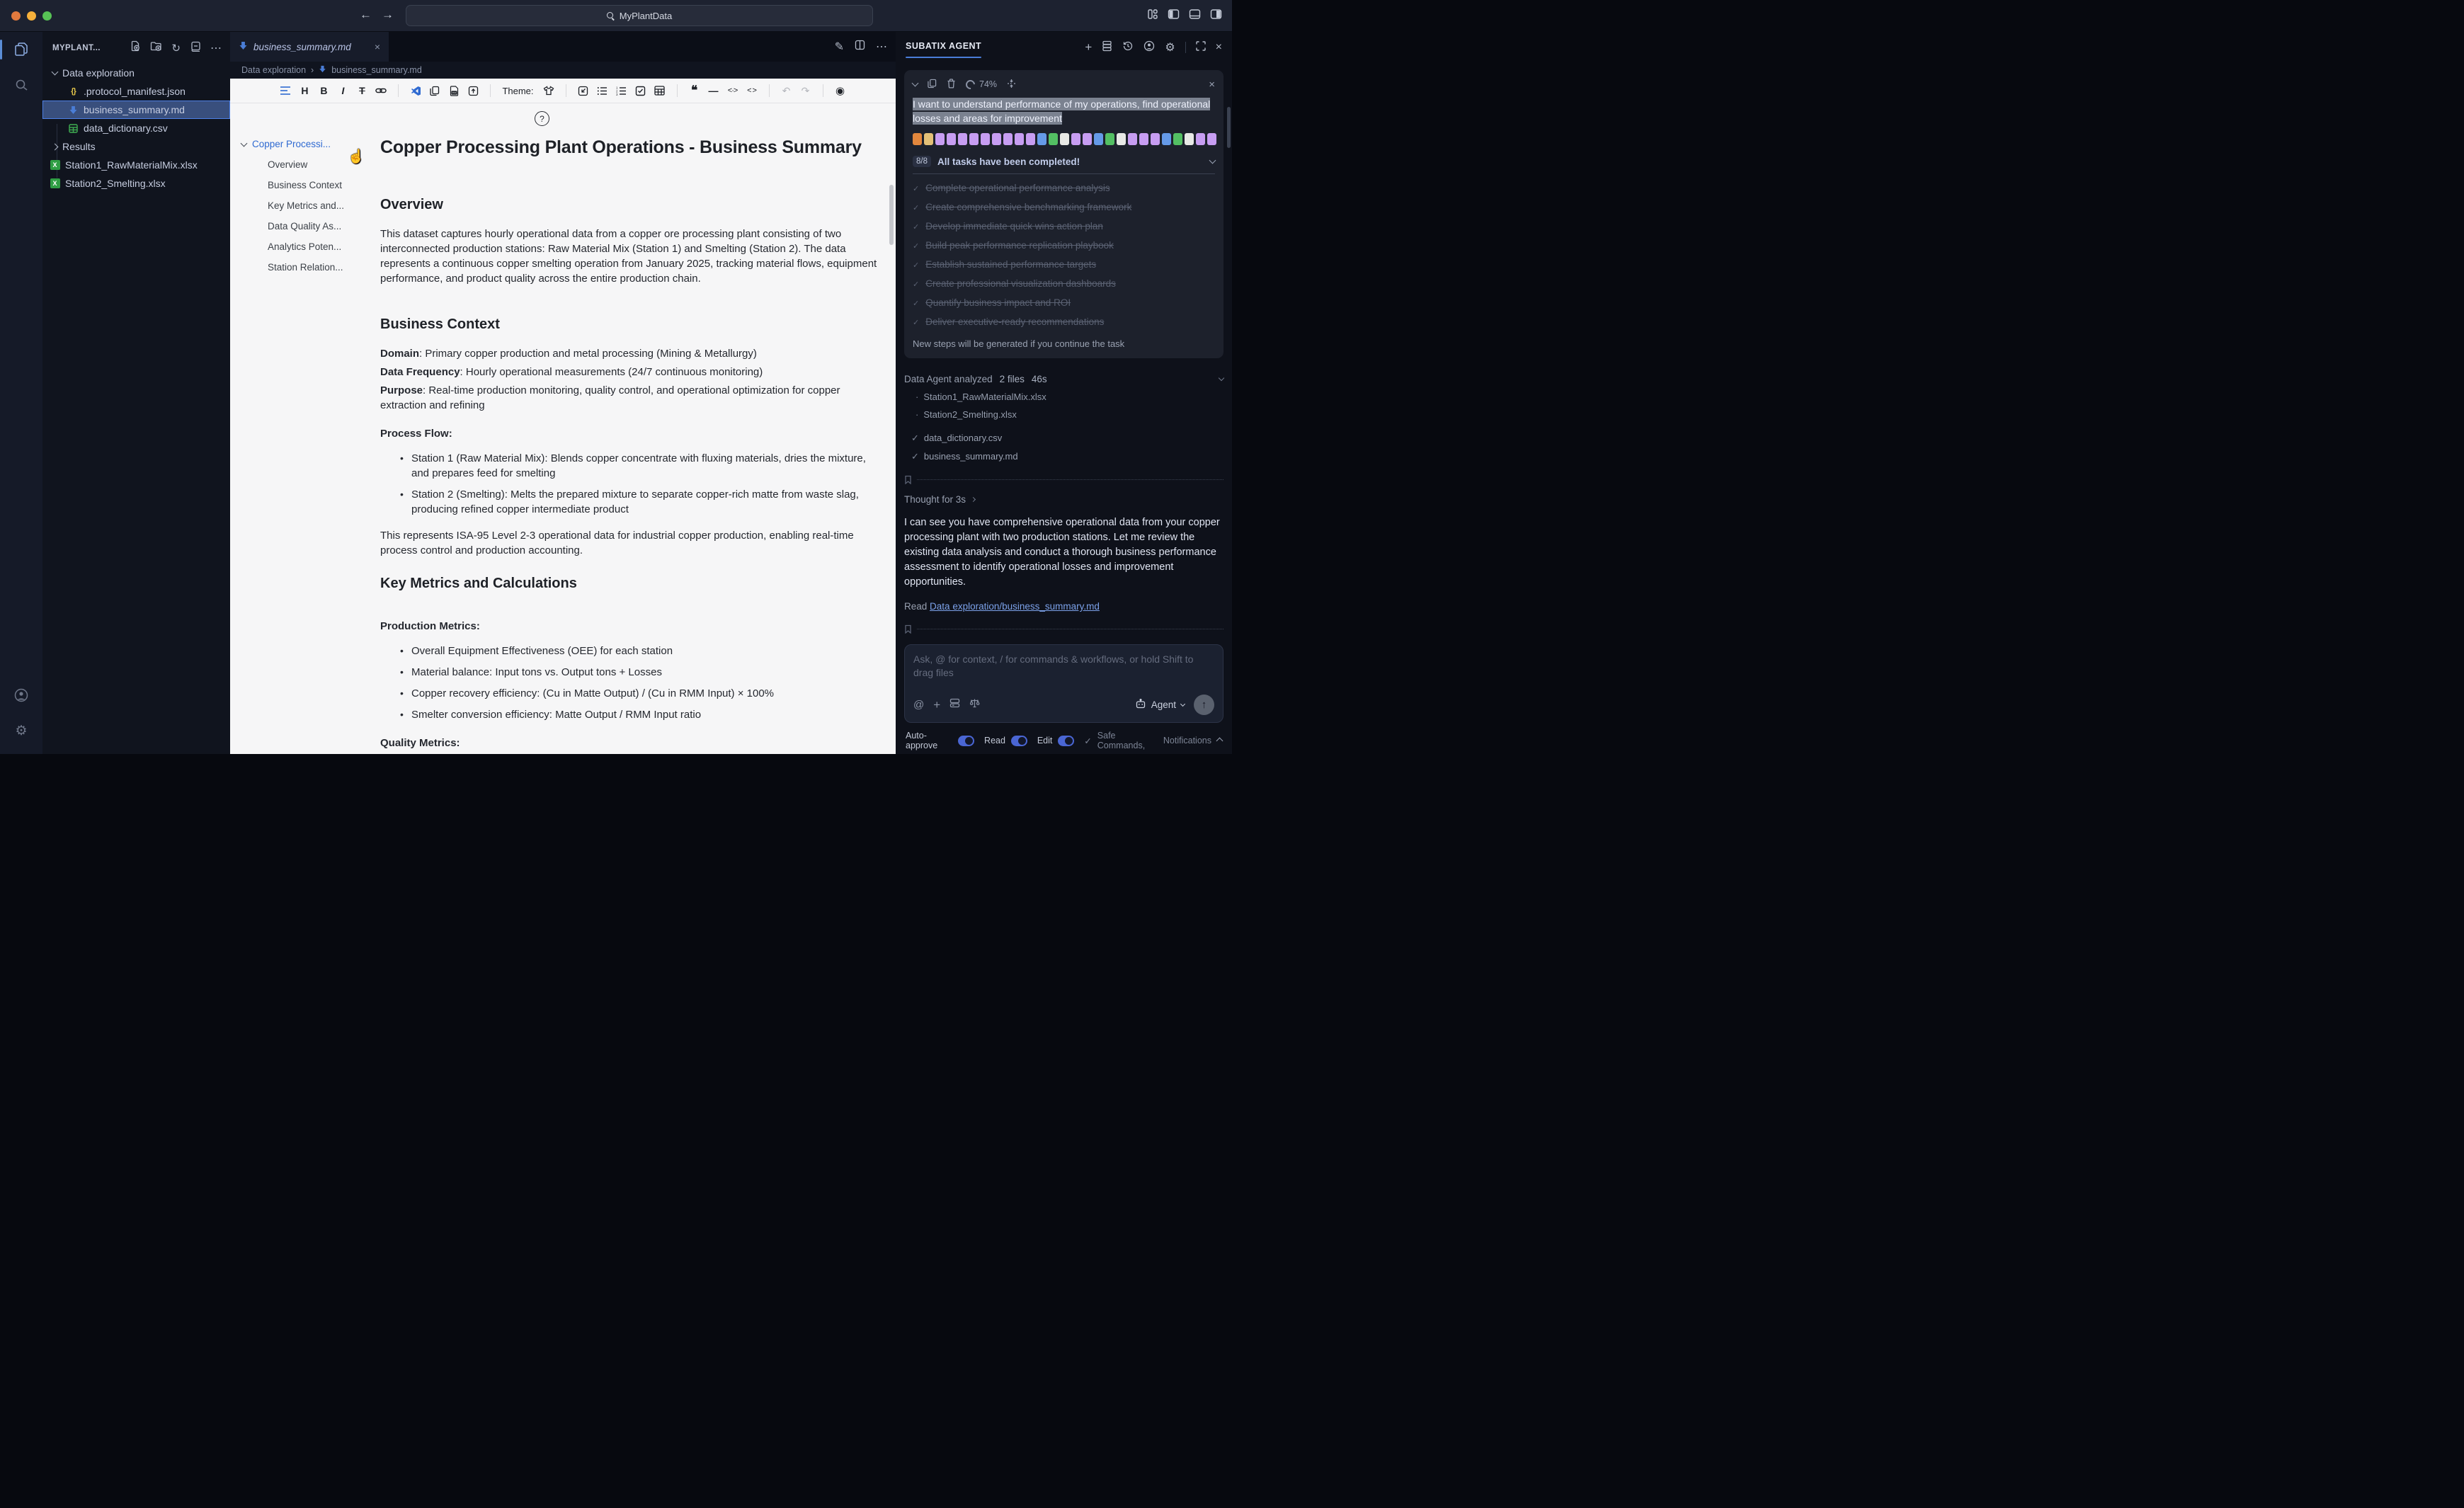 The height and width of the screenshot is (1508, 2464). I want to click on agent-scrollbar, so click(1229, 128).